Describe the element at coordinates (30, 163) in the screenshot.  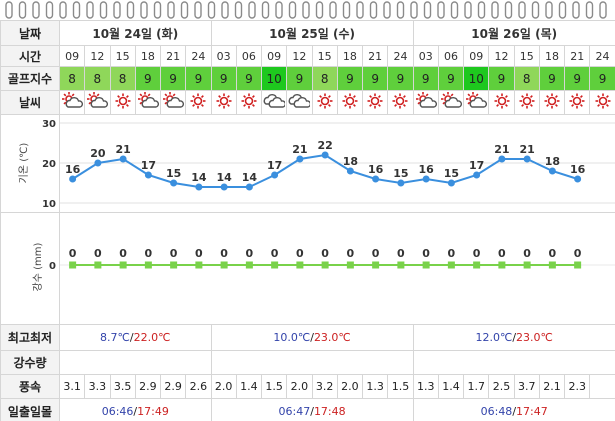
I see `temperature-axis-label-cell: 기온 (℃) 10 20 30` at that location.